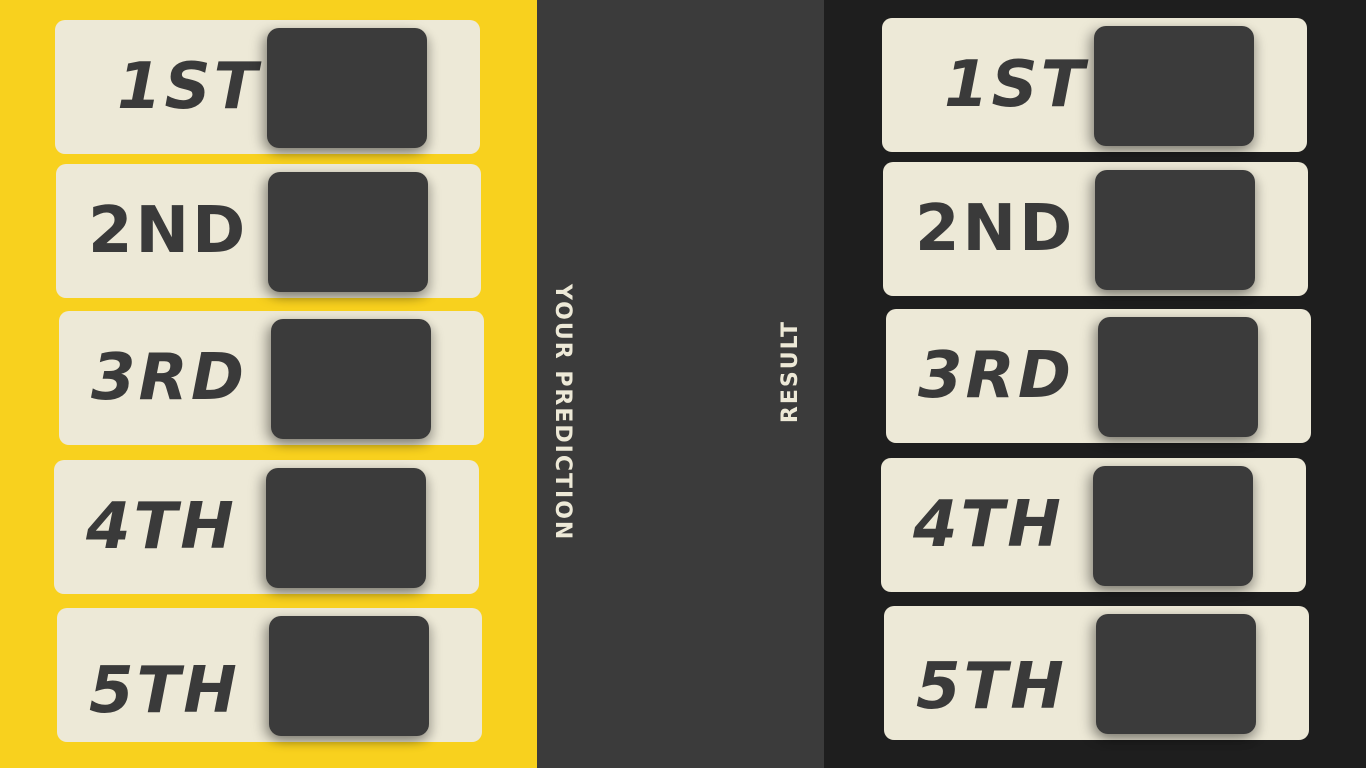 Image resolution: width=1366 pixels, height=768 pixels. I want to click on your-prediction-title: YOUR PREDICTION, so click(562, 413).